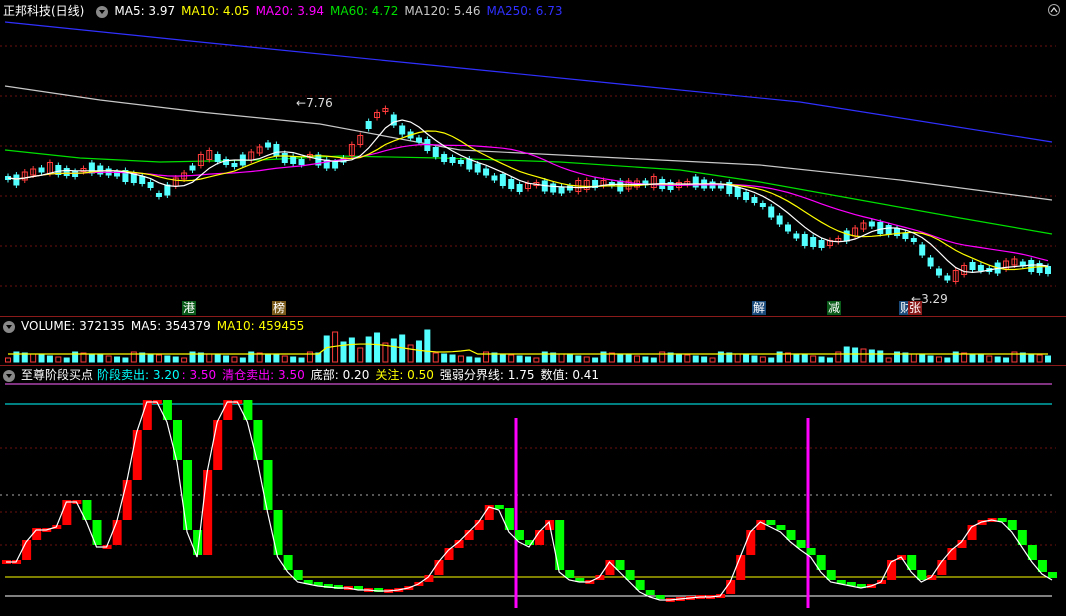 The image size is (1066, 616). What do you see at coordinates (524, 11) in the screenshot?
I see `ma250-value: MA250: 6.73` at bounding box center [524, 11].